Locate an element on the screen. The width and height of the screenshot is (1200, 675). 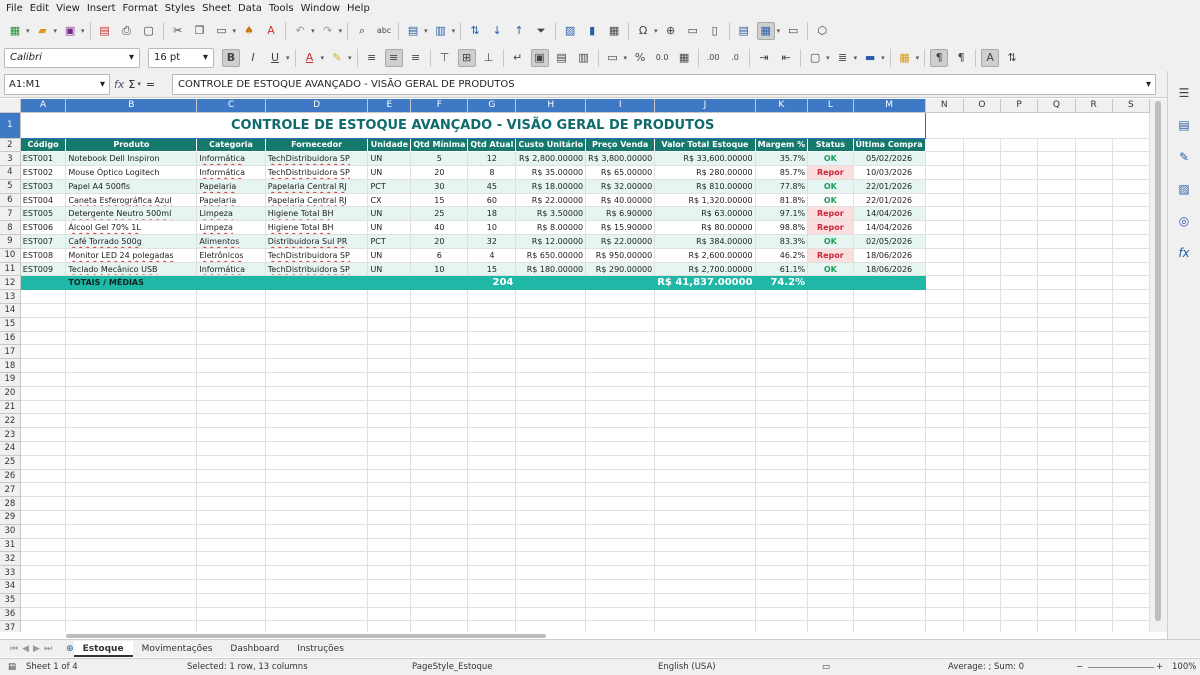
row-header: 21 is located at coordinates (10, 407).